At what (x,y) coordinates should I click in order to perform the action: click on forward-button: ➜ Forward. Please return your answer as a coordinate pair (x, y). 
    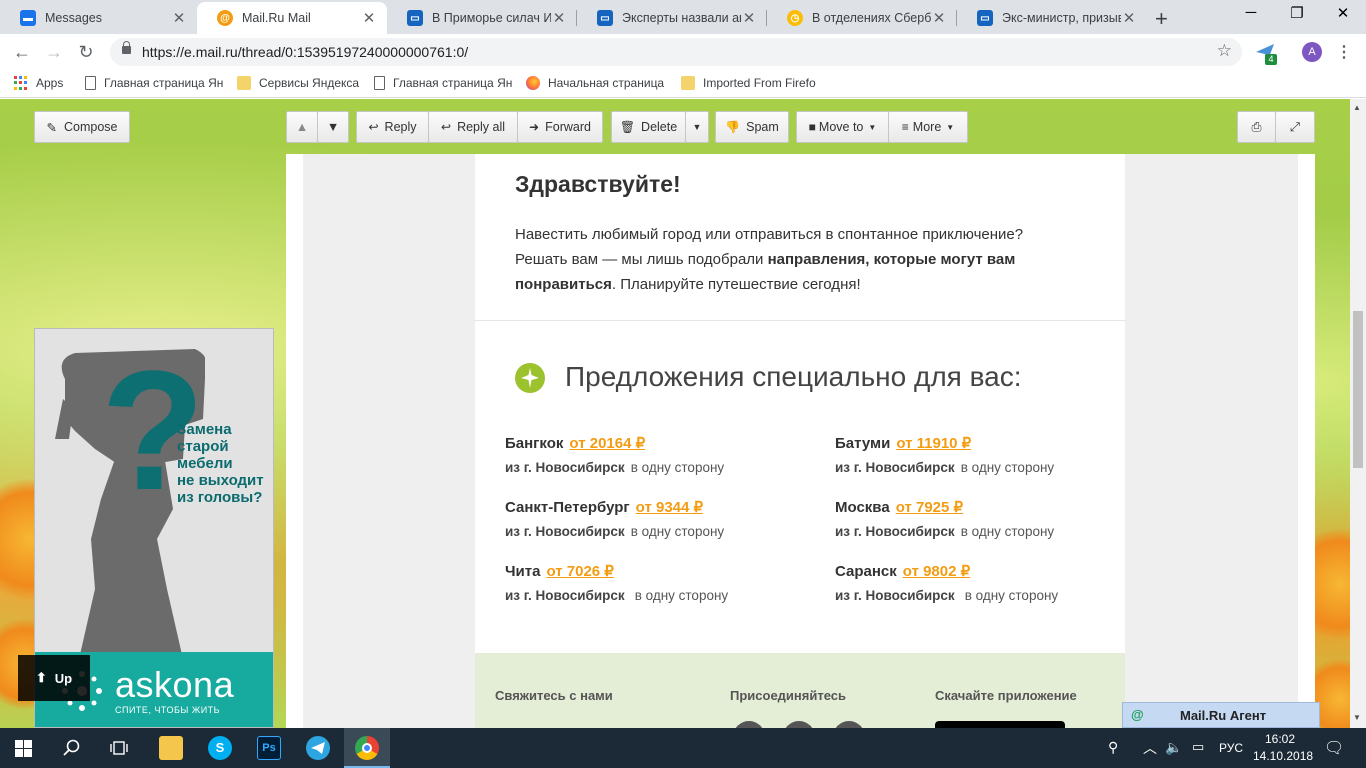
    Looking at the image, I should click on (560, 127).